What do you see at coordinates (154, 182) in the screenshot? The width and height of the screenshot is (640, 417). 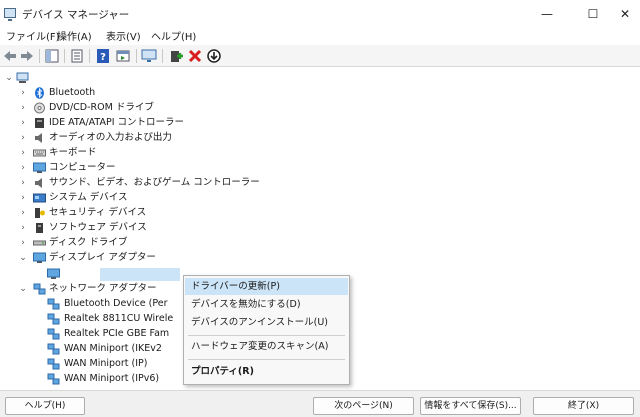 I see `tree-item-label: サウンド、ビデオ、およびゲーム コントローラー` at bounding box center [154, 182].